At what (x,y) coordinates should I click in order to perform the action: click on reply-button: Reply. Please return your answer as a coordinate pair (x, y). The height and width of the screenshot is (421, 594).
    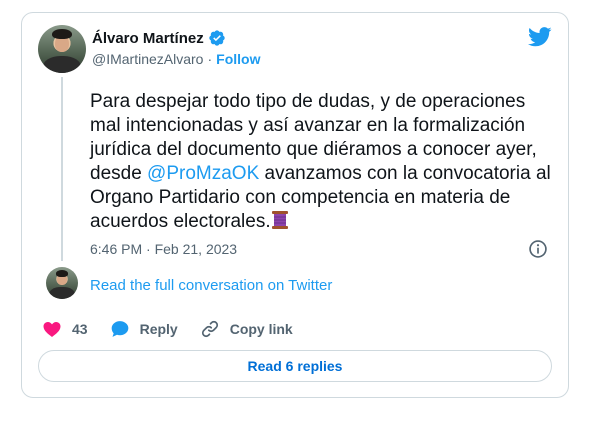
    Looking at the image, I should click on (144, 329).